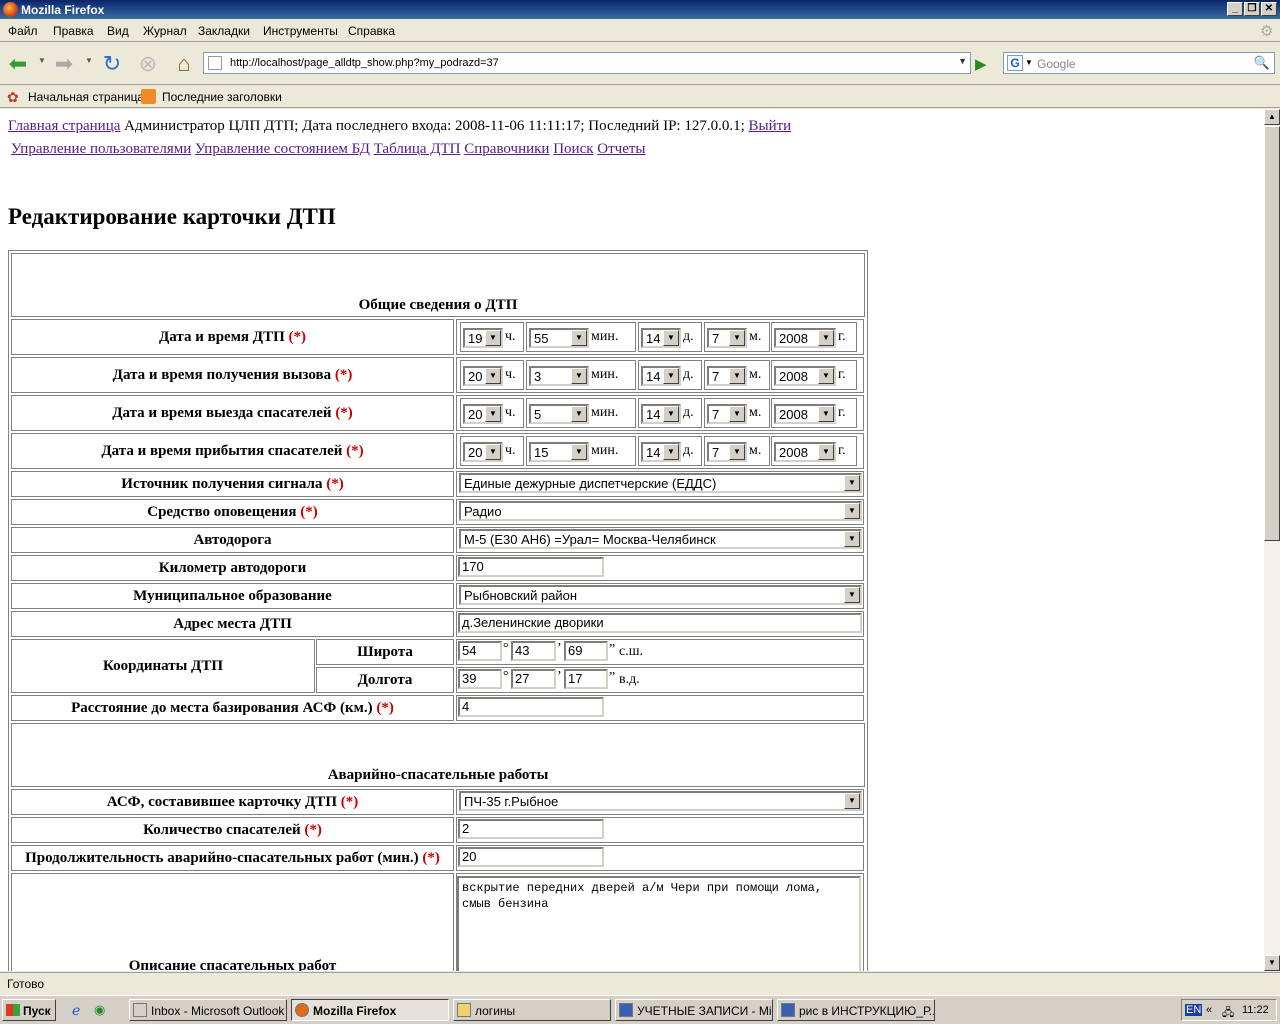 This screenshot has height=1024, width=1280. What do you see at coordinates (89, 60) in the screenshot?
I see `forward-dropdown-icon: ▼` at bounding box center [89, 60].